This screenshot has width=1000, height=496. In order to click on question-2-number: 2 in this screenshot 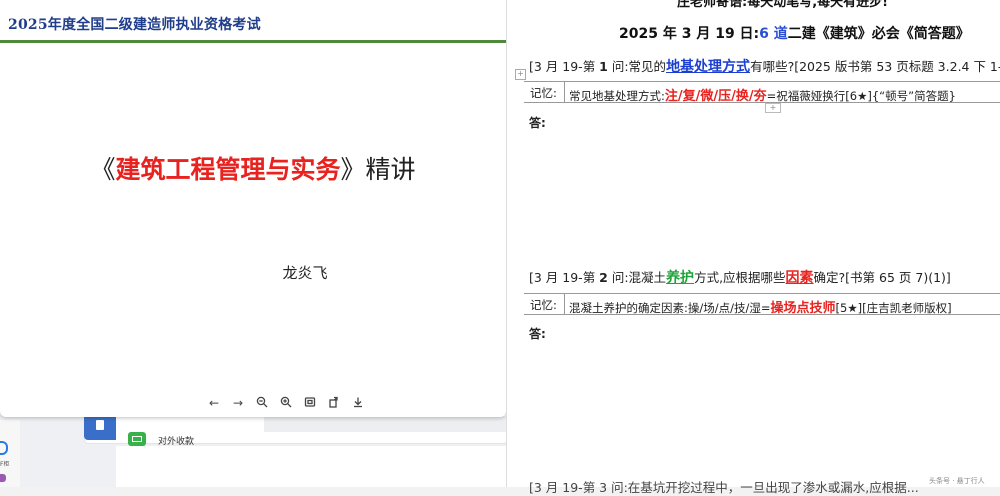, I will do `click(603, 277)`.